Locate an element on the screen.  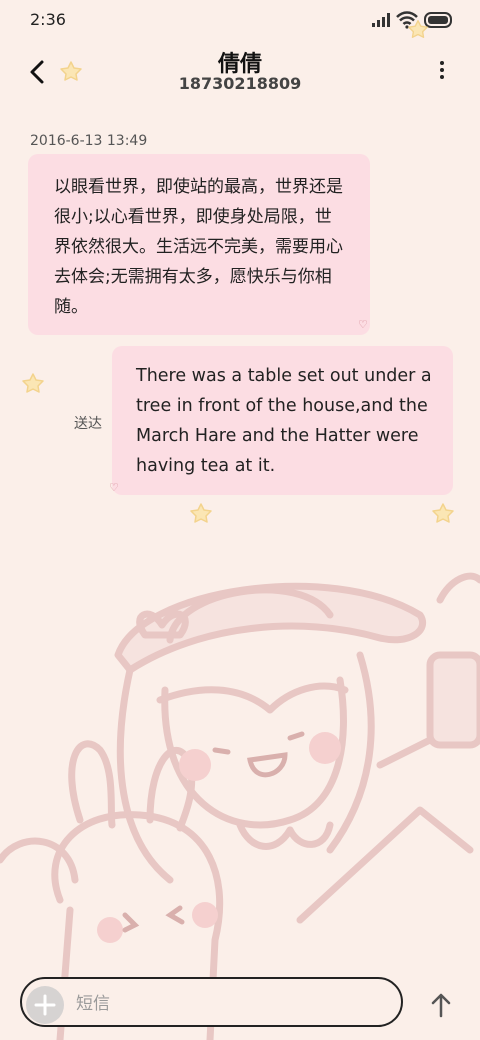
plus-icon is located at coordinates (45, 1005).